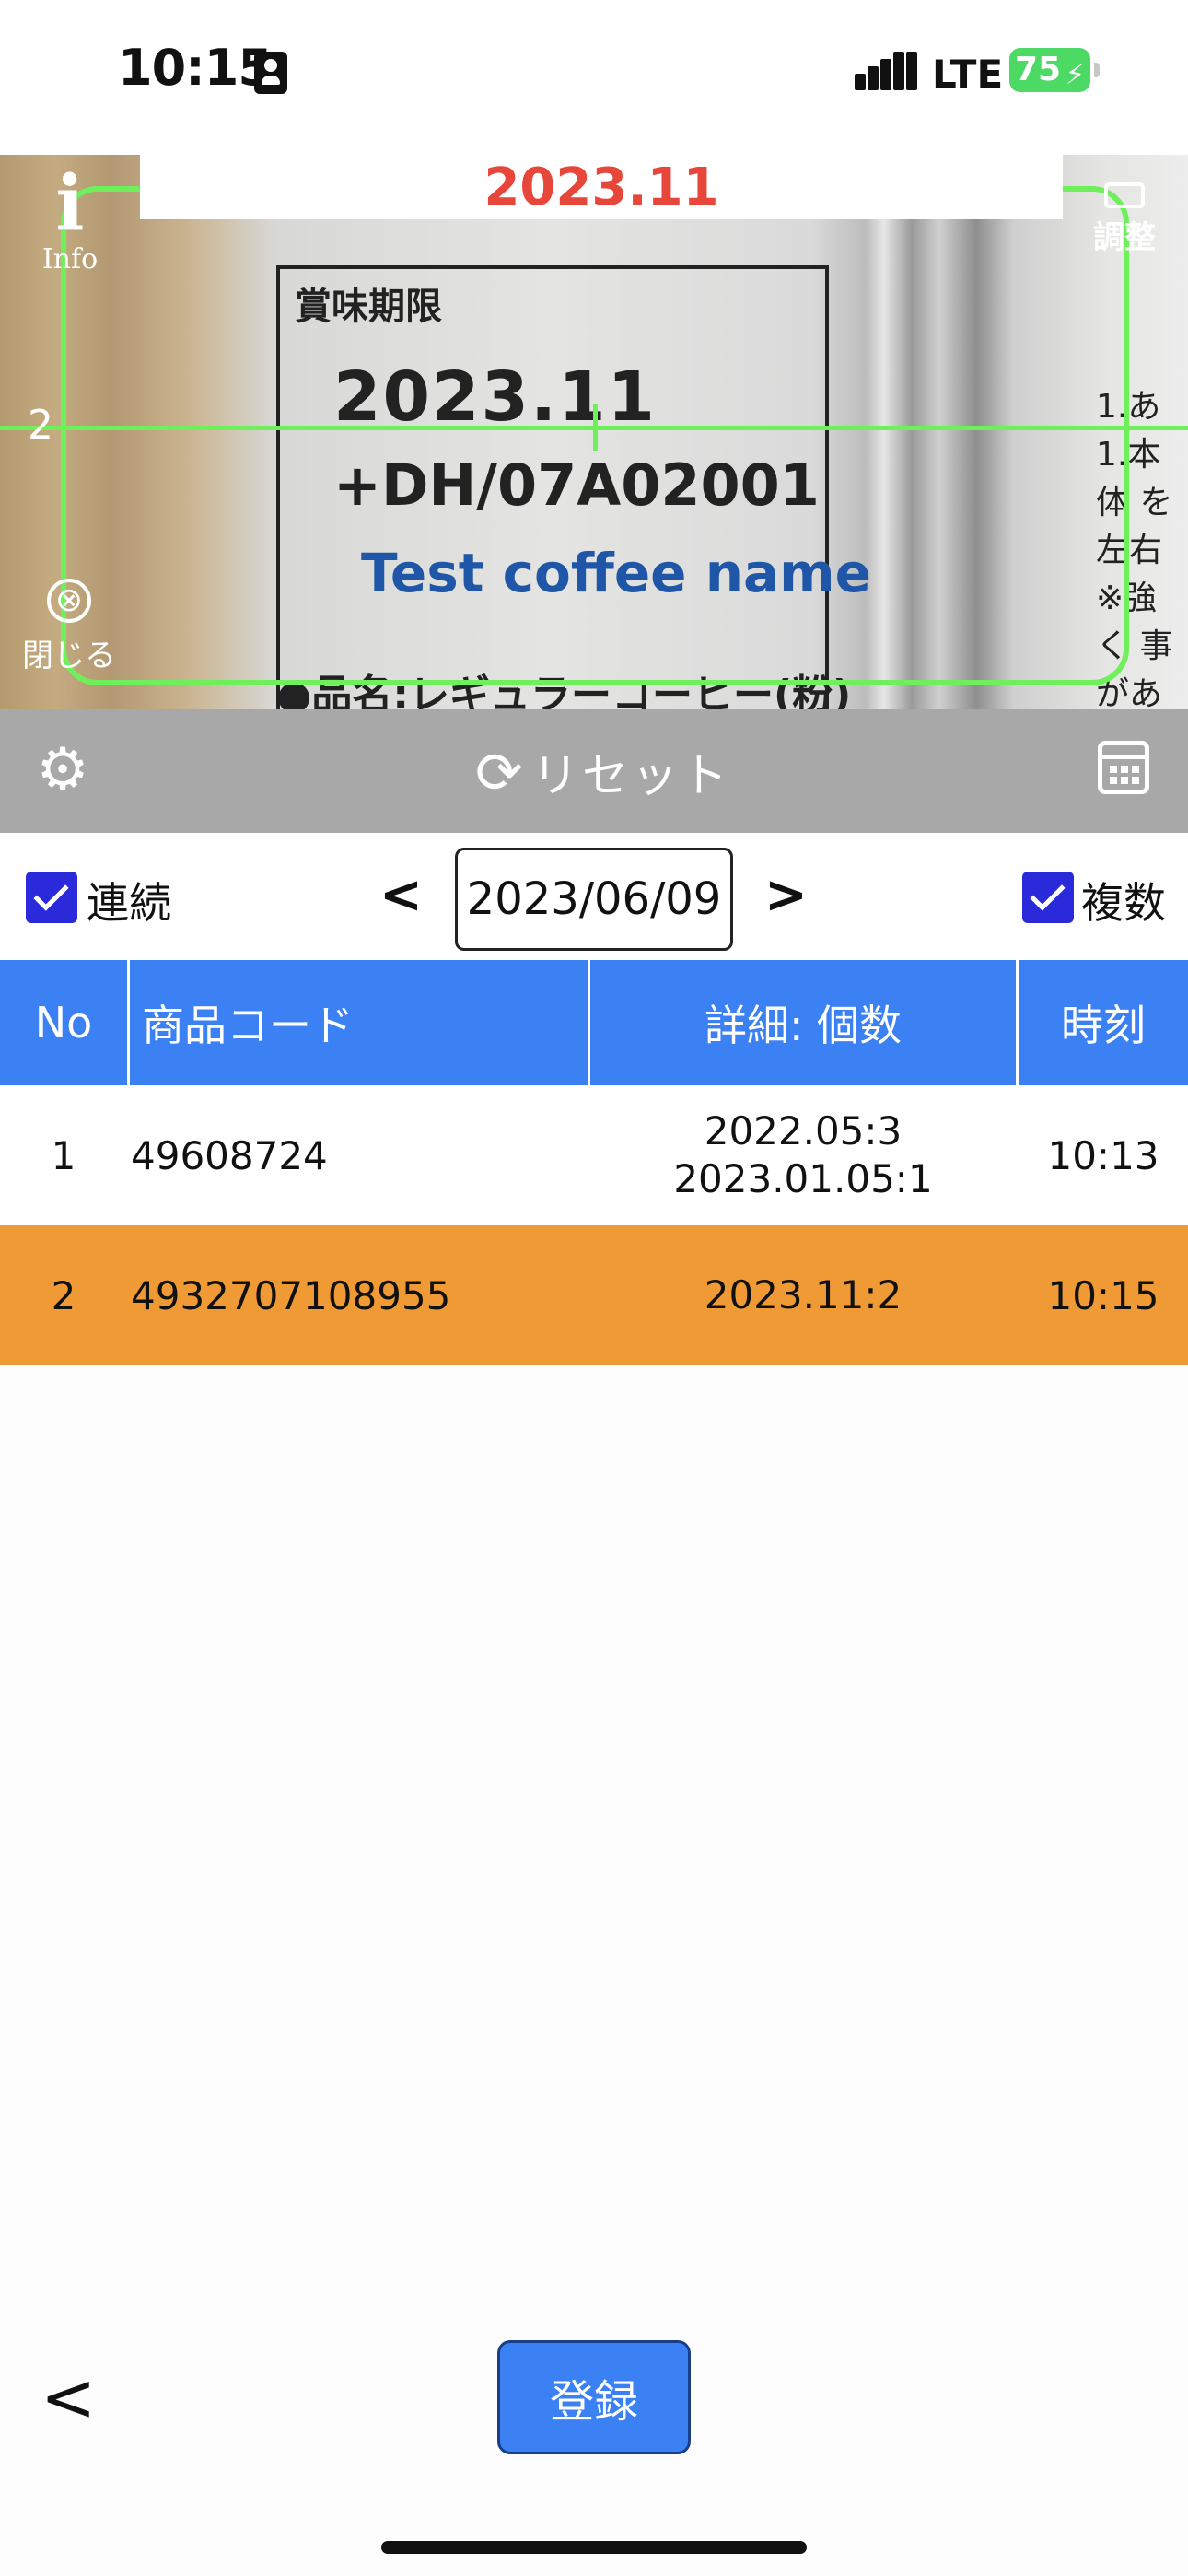  Describe the element at coordinates (70, 259) in the screenshot. I see `info-label: Info` at that location.